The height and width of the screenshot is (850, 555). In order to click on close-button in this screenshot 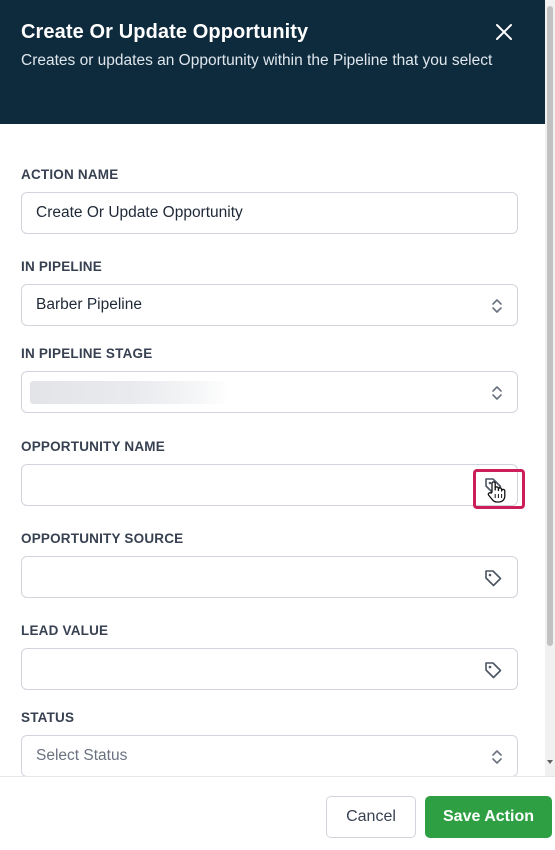, I will do `click(504, 32)`.